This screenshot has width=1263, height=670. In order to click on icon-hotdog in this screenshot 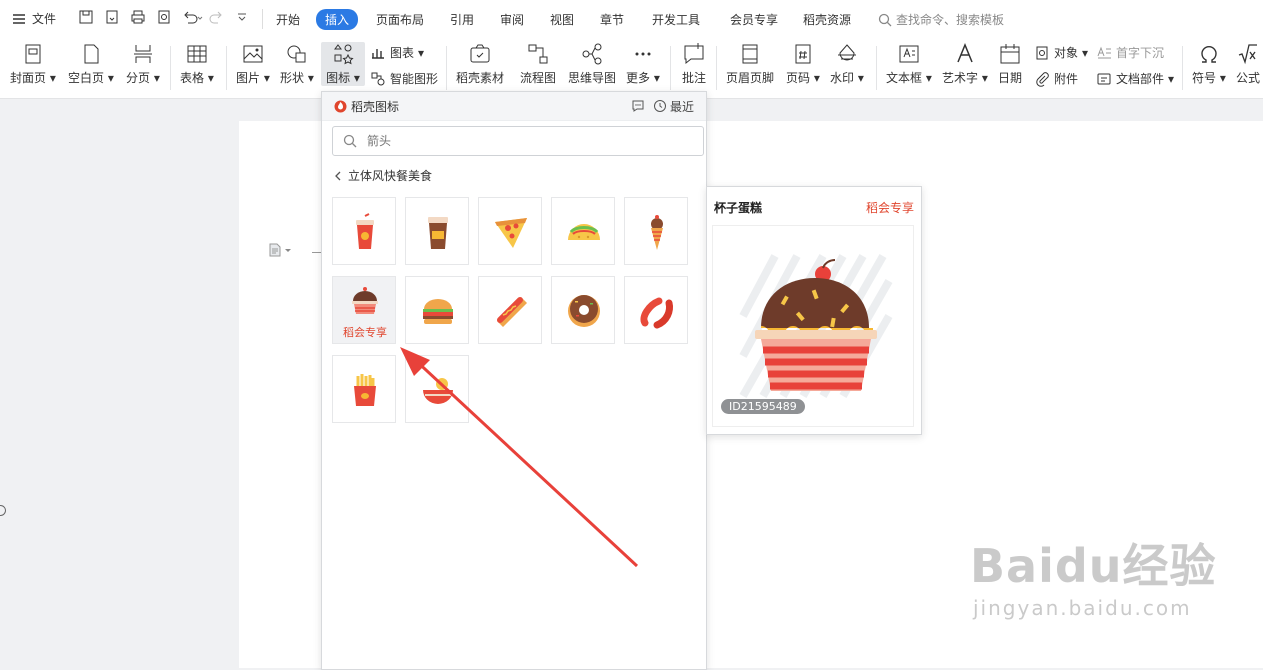, I will do `click(510, 310)`.